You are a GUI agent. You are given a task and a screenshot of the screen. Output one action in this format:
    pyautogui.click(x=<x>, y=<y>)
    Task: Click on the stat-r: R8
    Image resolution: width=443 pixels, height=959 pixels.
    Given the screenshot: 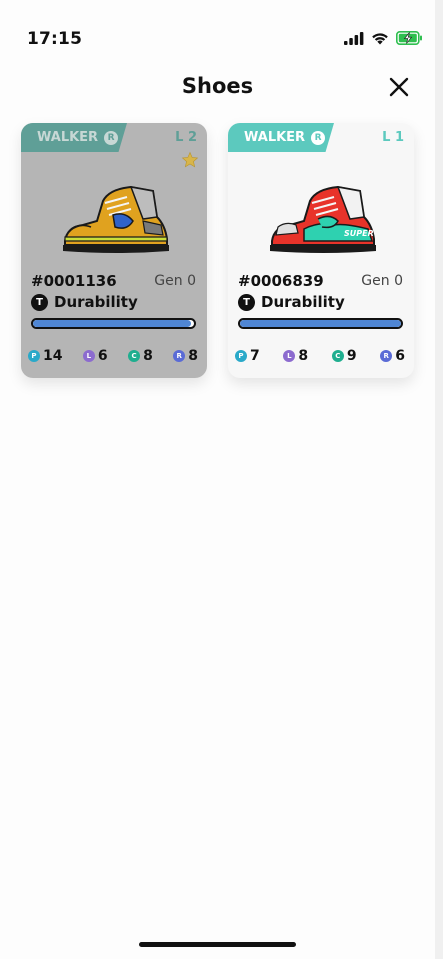 What is the action you would take?
    pyautogui.click(x=185, y=356)
    